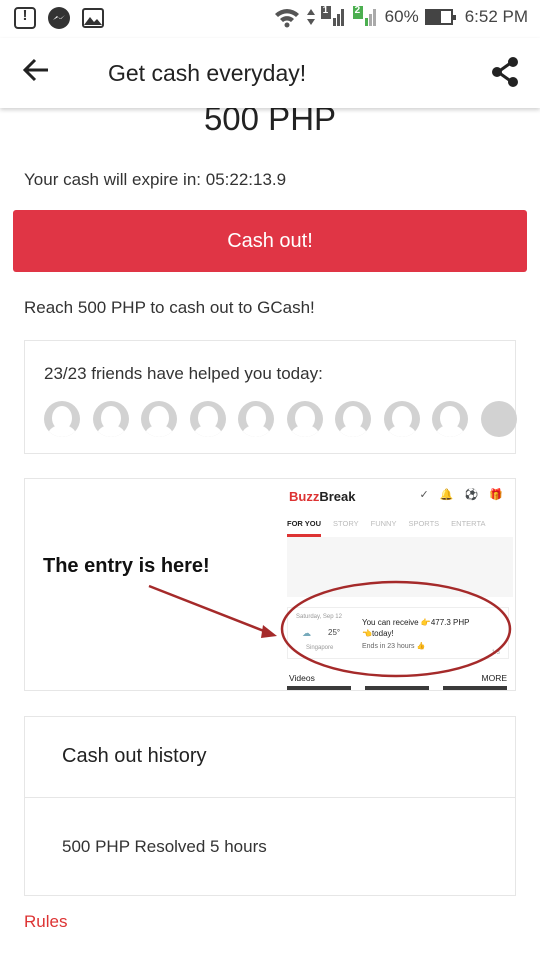  What do you see at coordinates (302, 678) in the screenshot?
I see `mock-videos-label: Videos` at bounding box center [302, 678].